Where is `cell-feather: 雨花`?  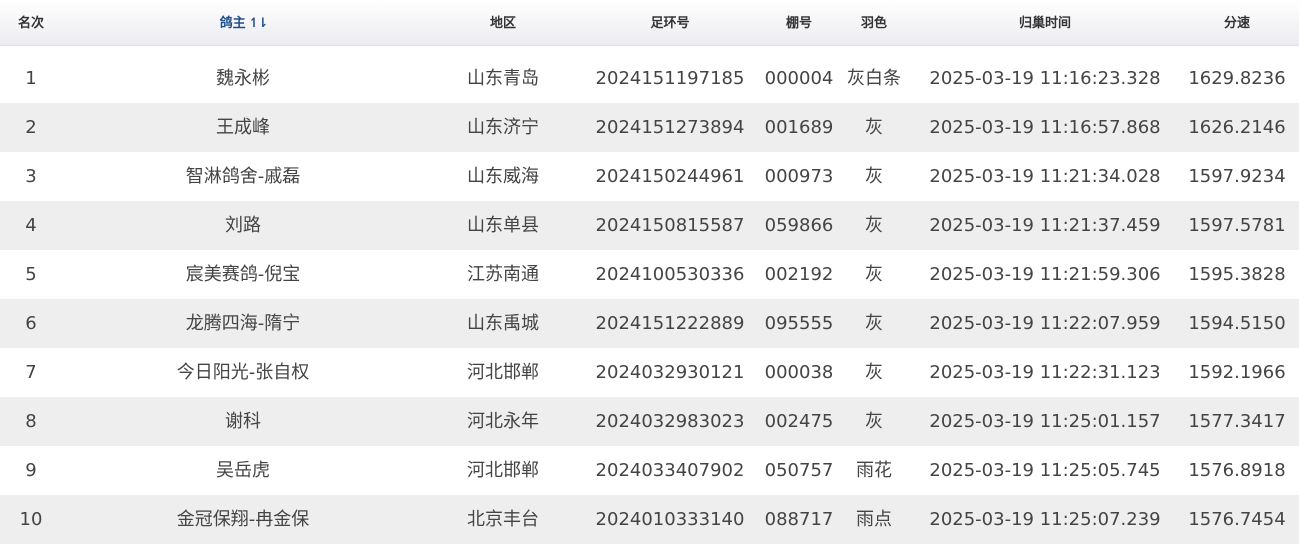 cell-feather: 雨花 is located at coordinates (874, 470).